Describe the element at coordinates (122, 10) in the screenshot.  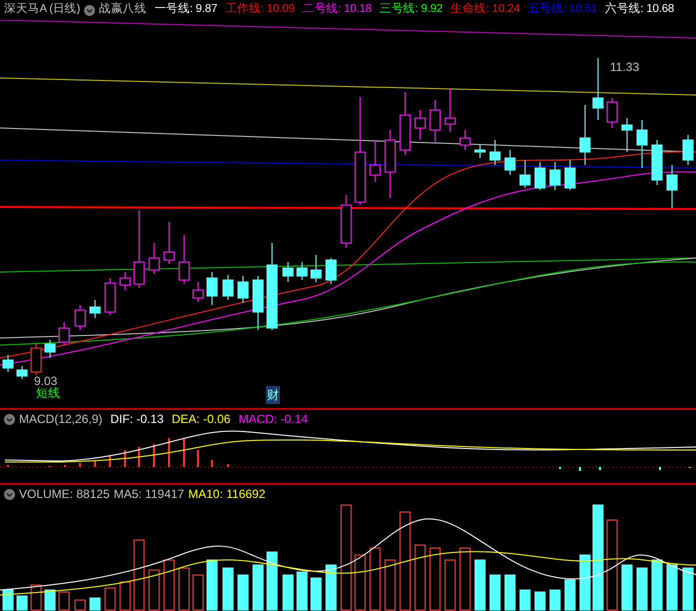
I see `indicator-name: 战嬴八线` at that location.